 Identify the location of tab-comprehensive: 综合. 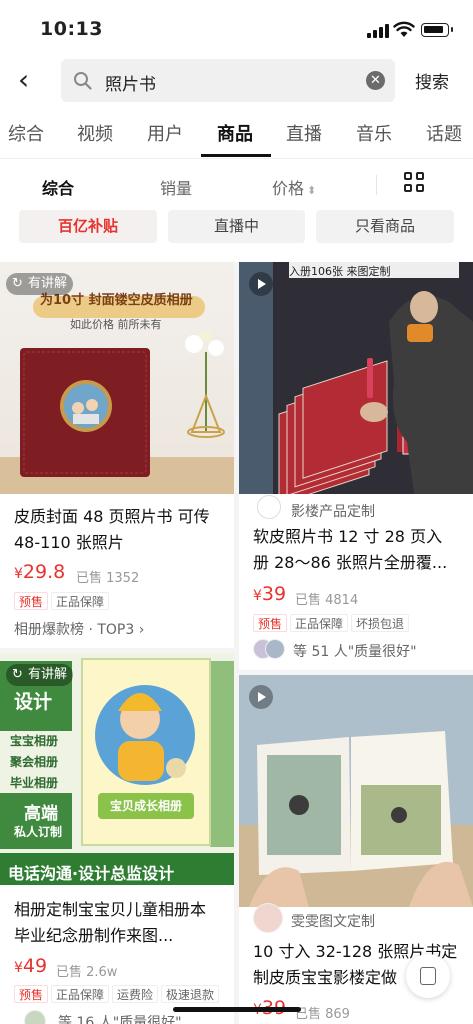
(26, 133).